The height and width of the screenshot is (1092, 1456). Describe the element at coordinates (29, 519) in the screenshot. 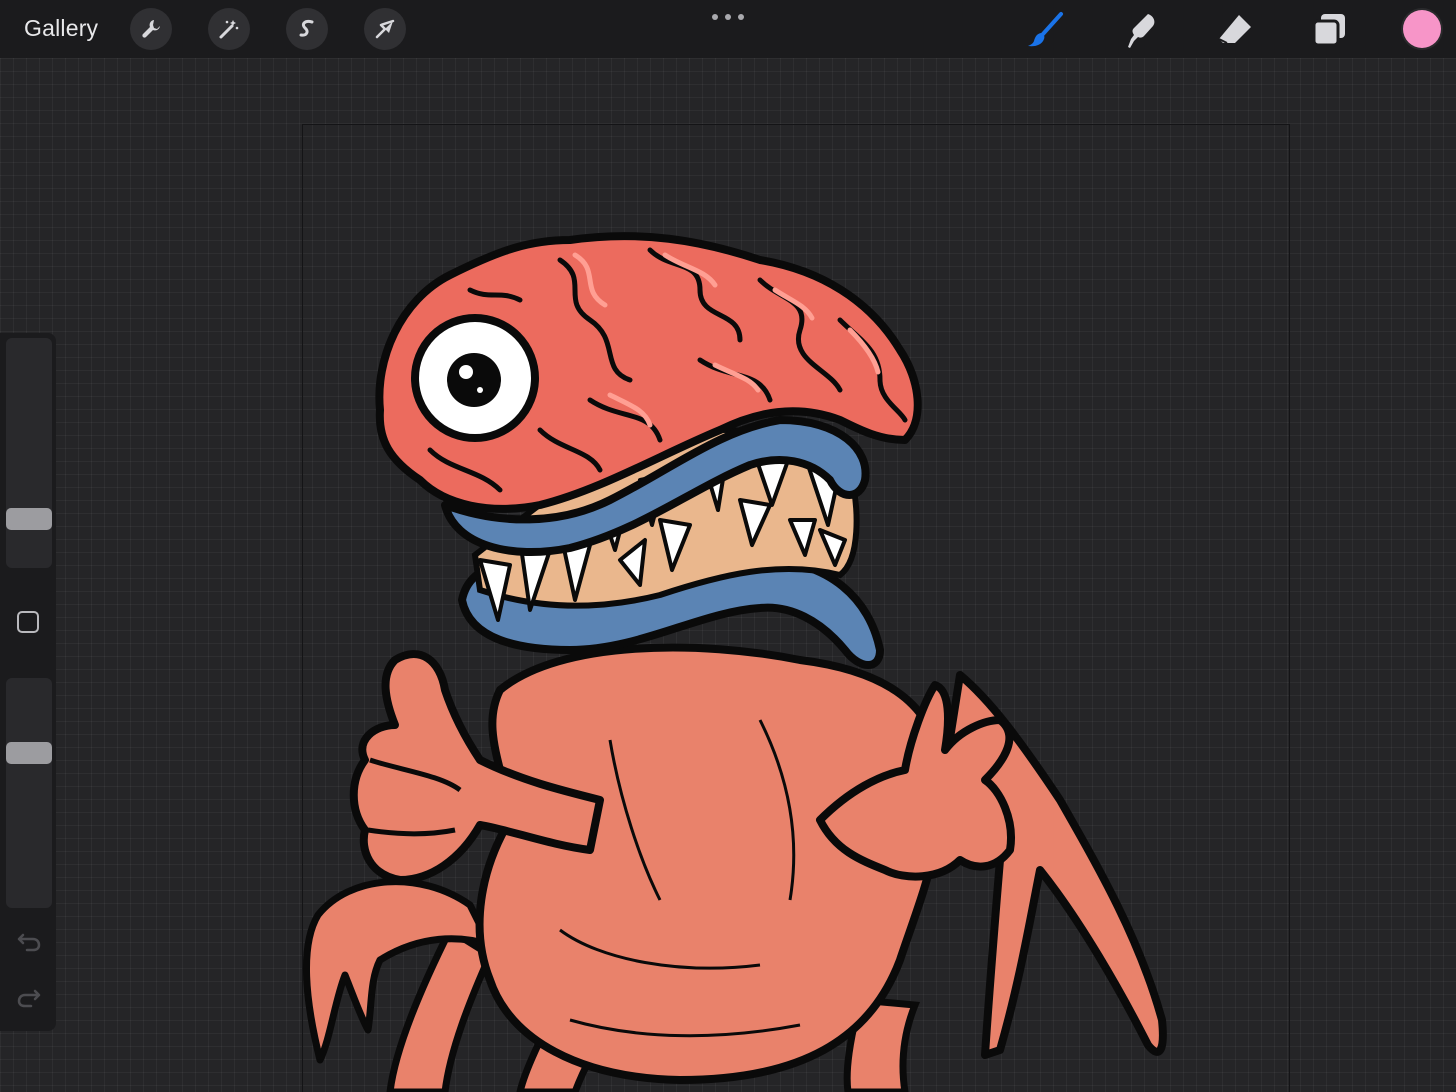

I see `brush-size-thumb` at that location.